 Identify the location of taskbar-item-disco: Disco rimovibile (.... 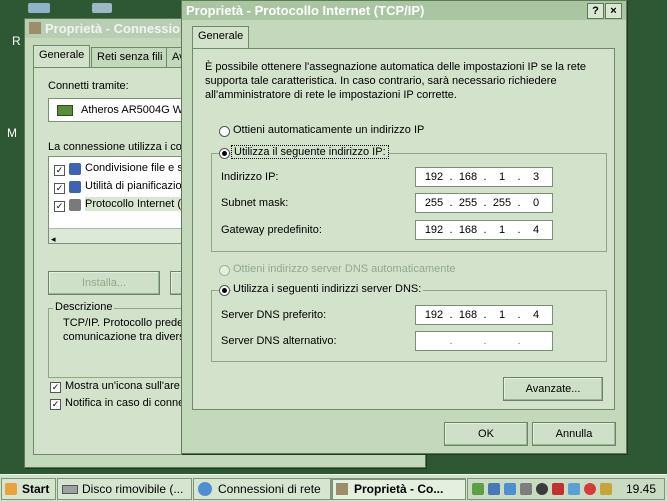
(124, 489).